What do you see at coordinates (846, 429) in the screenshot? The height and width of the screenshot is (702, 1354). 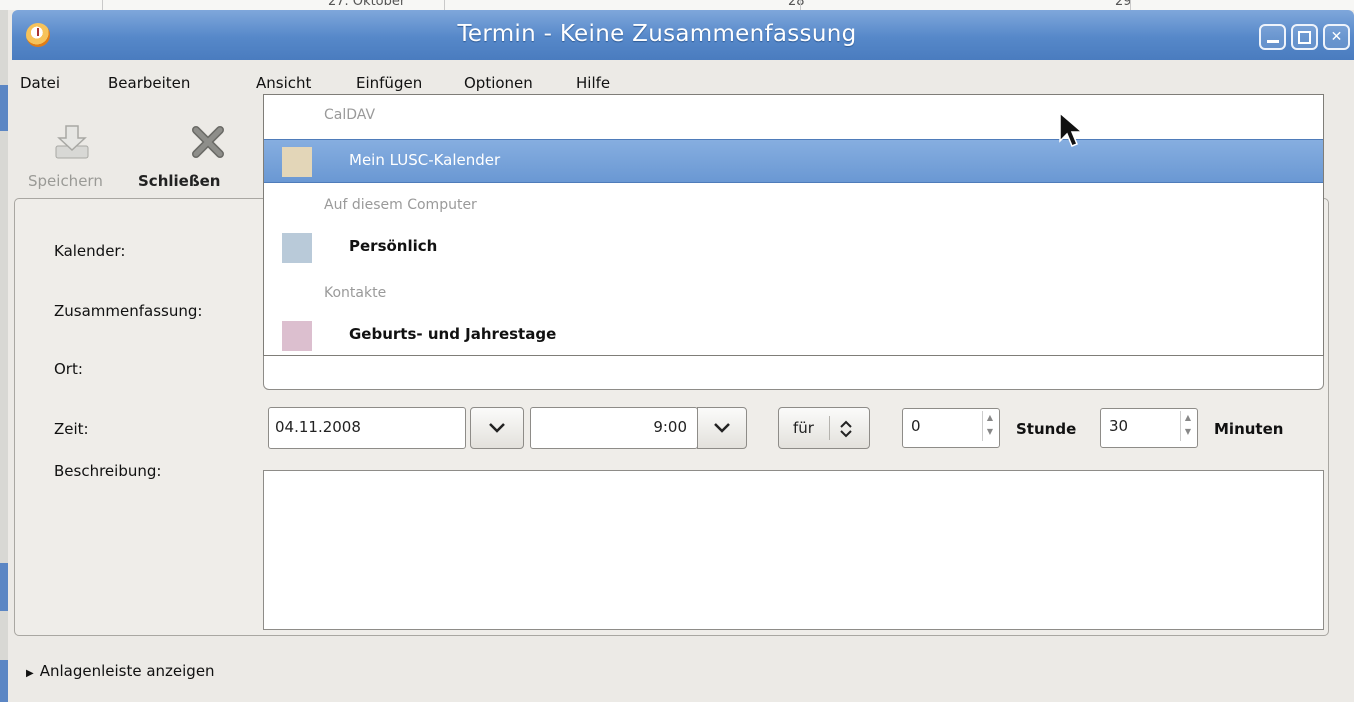 I see `up-down-arrows-icon` at bounding box center [846, 429].